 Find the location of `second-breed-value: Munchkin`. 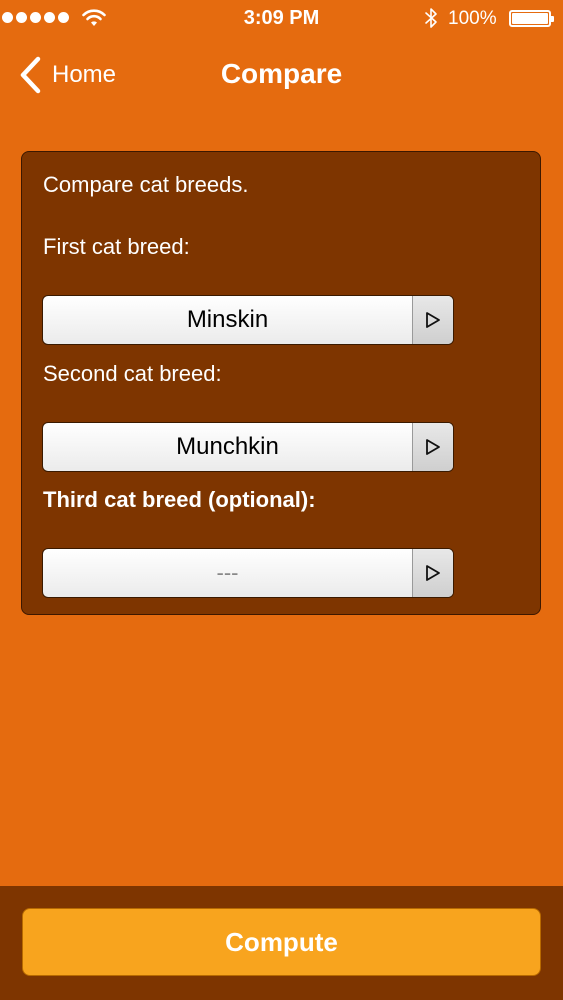

second-breed-value: Munchkin is located at coordinates (227, 446).